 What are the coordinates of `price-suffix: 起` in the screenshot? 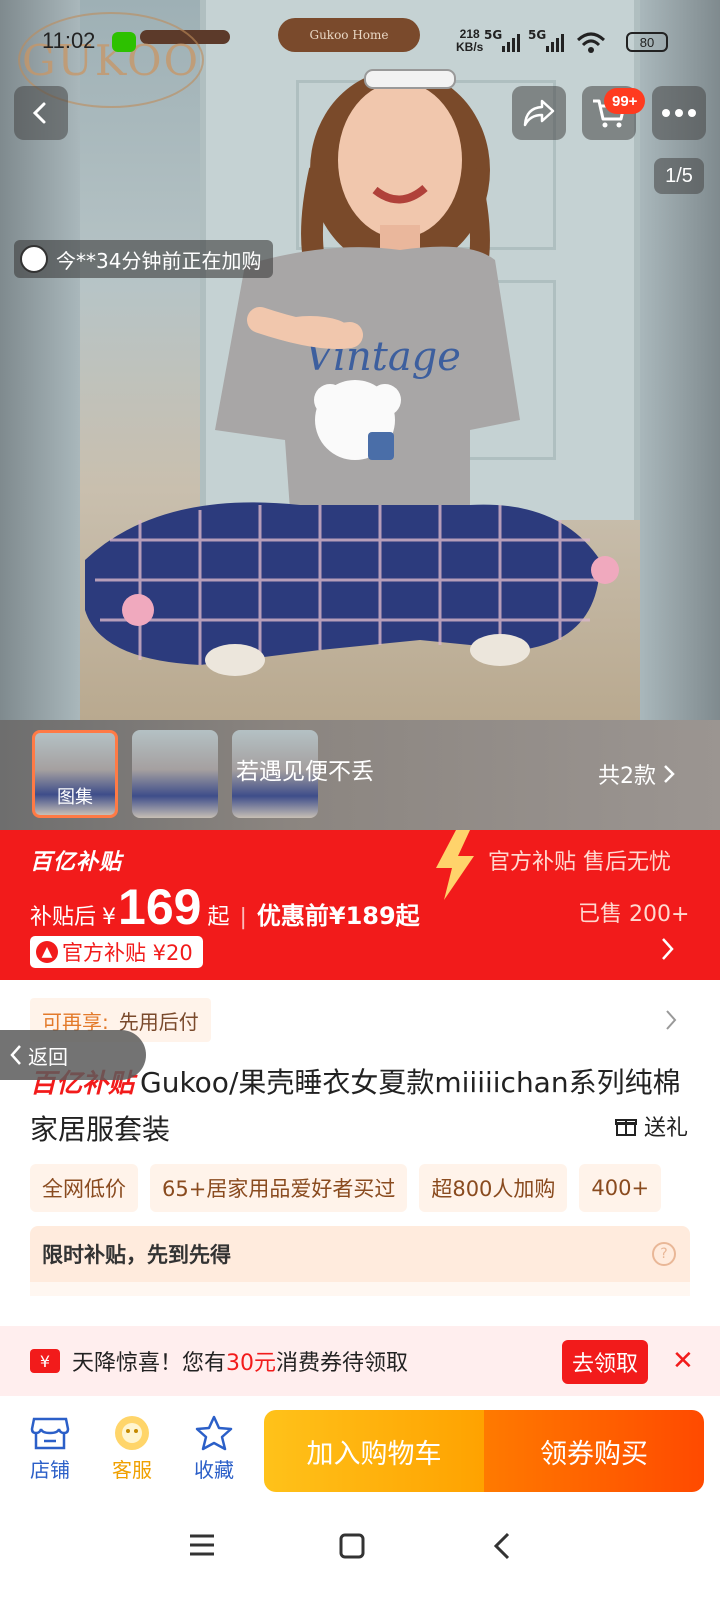 It's located at (218, 917).